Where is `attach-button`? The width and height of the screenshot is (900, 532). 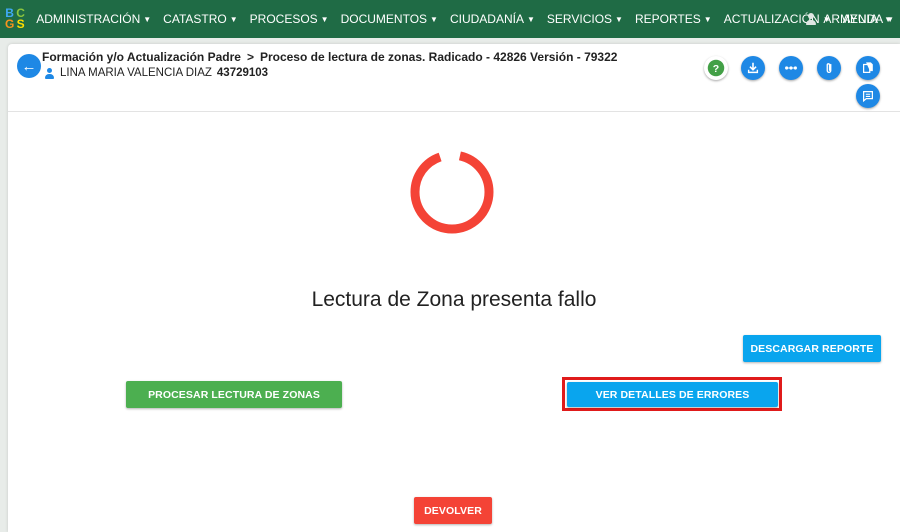
attach-button is located at coordinates (829, 68).